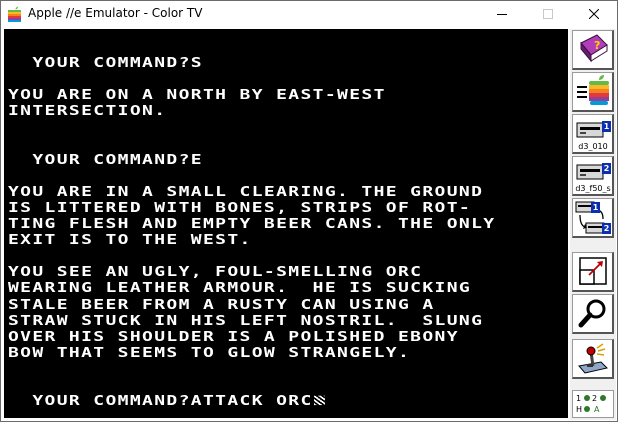  What do you see at coordinates (603, 398) in the screenshot?
I see `drive2-led` at bounding box center [603, 398].